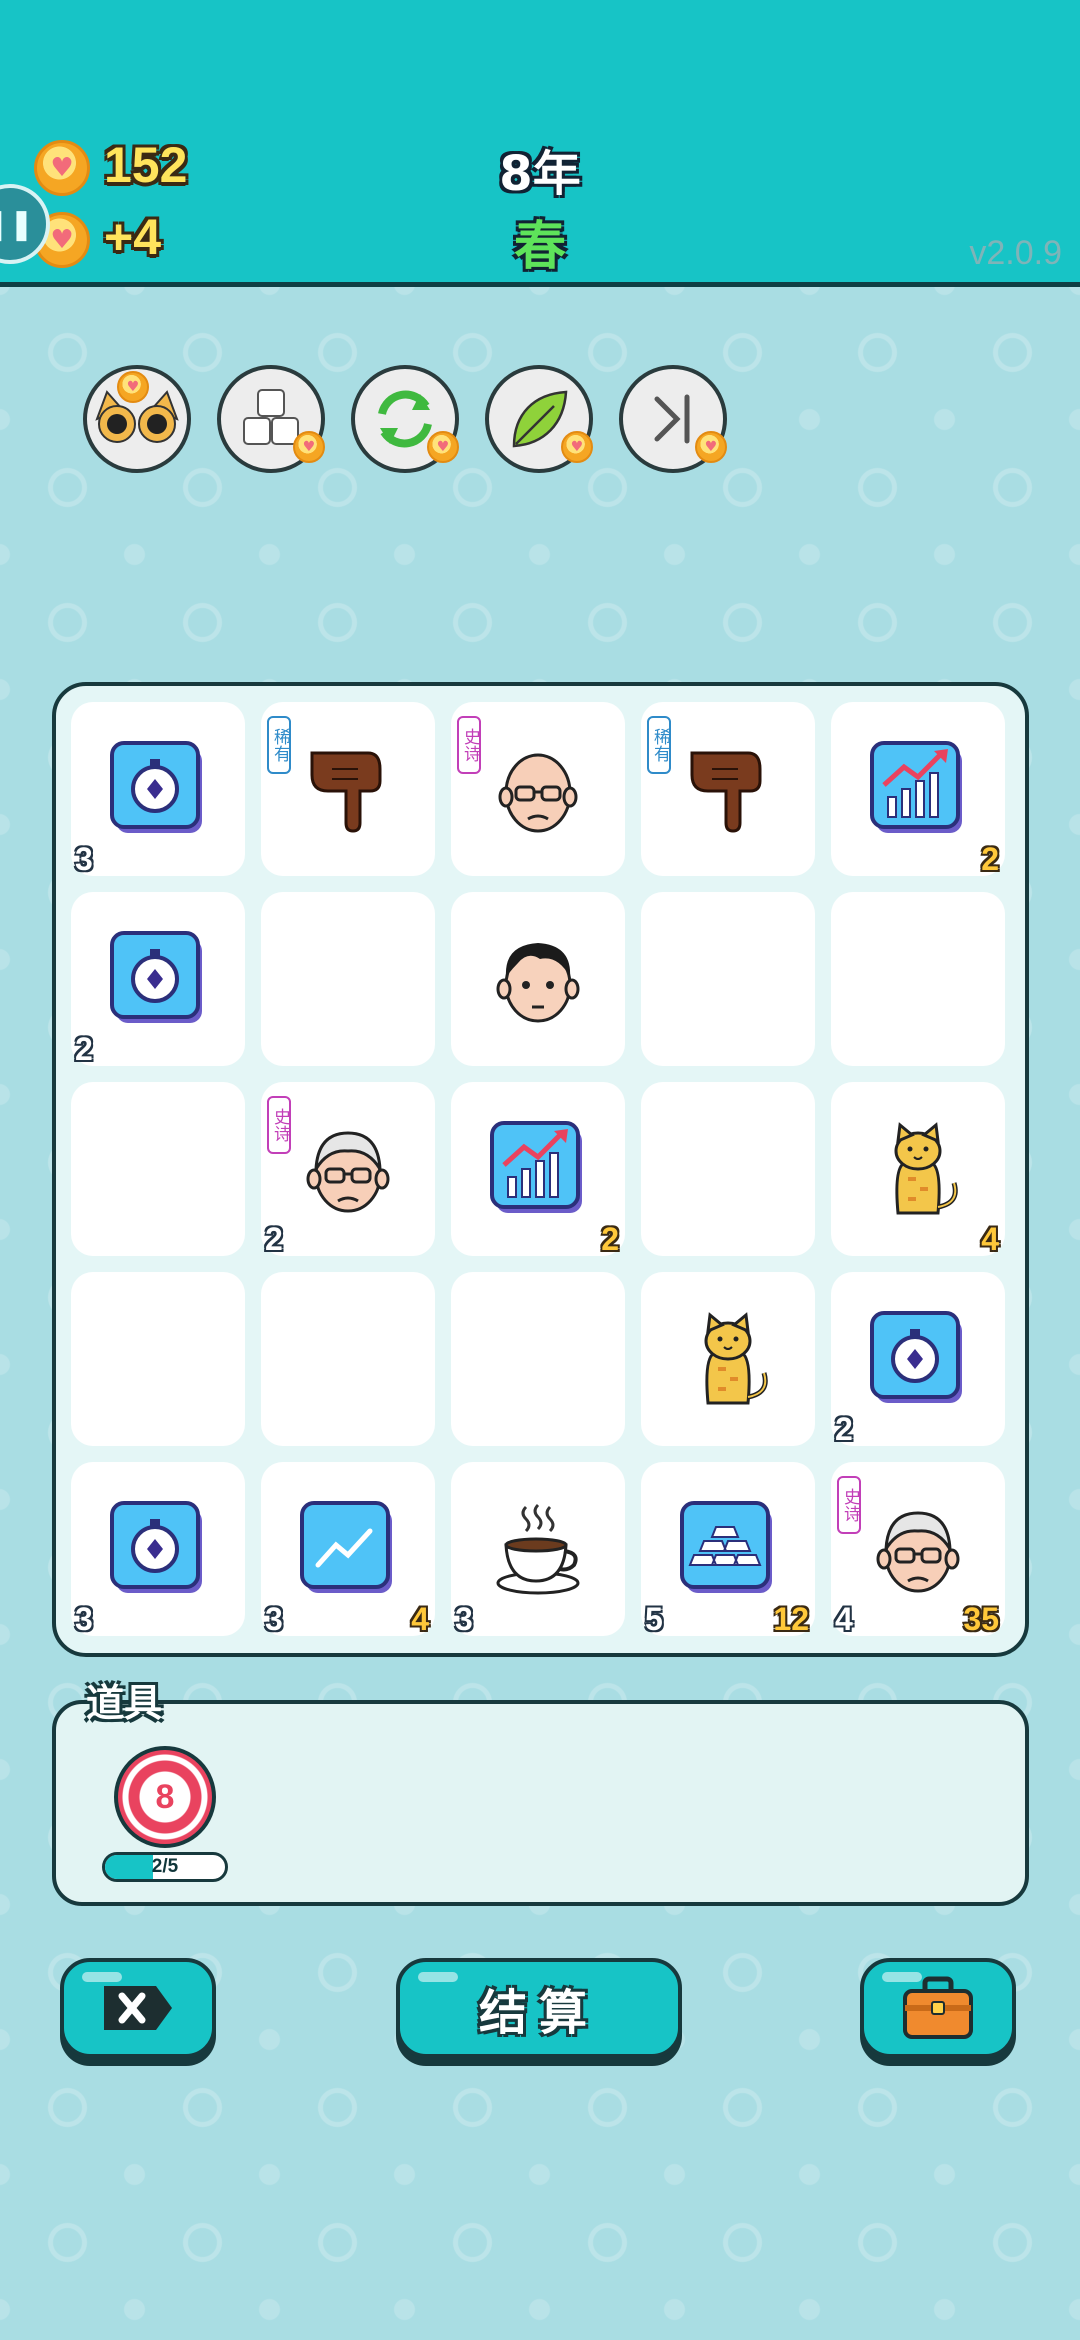  Describe the element at coordinates (539, 419) in the screenshot. I see `leaf-tool-button: ♥` at that location.